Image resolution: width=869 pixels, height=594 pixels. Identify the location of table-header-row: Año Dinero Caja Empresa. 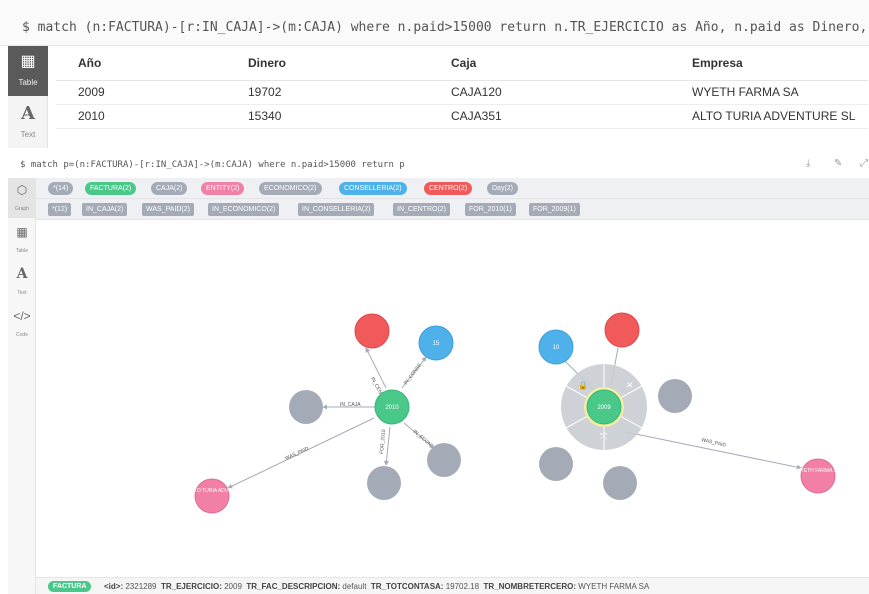
(462, 63).